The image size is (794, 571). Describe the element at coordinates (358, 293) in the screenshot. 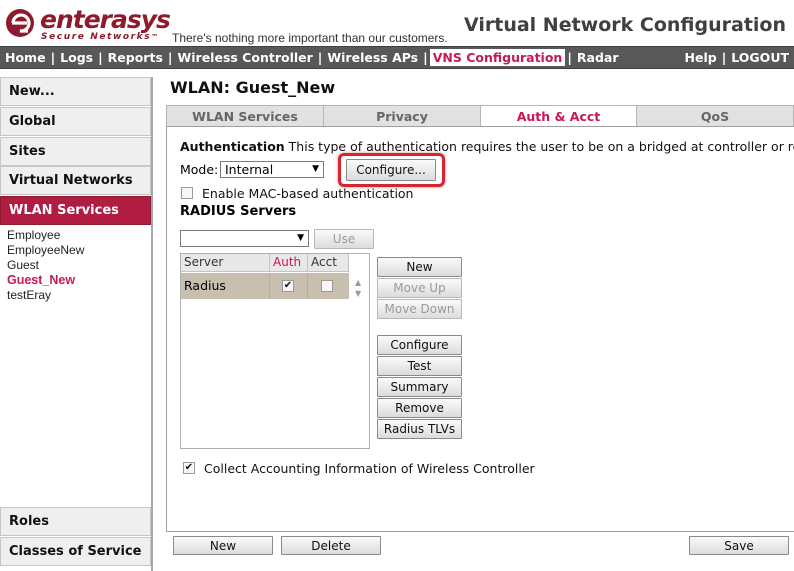

I see `scroll-down-arrow-icon: ▼` at that location.